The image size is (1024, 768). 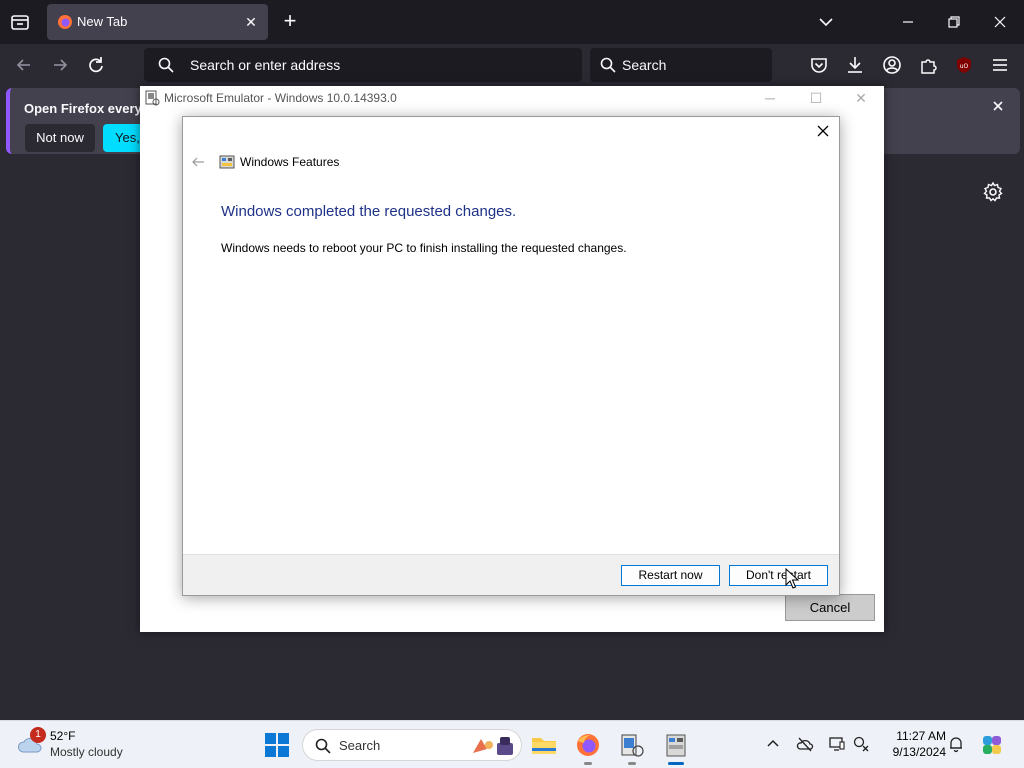 I want to click on restore-icon, so click(x=954, y=22).